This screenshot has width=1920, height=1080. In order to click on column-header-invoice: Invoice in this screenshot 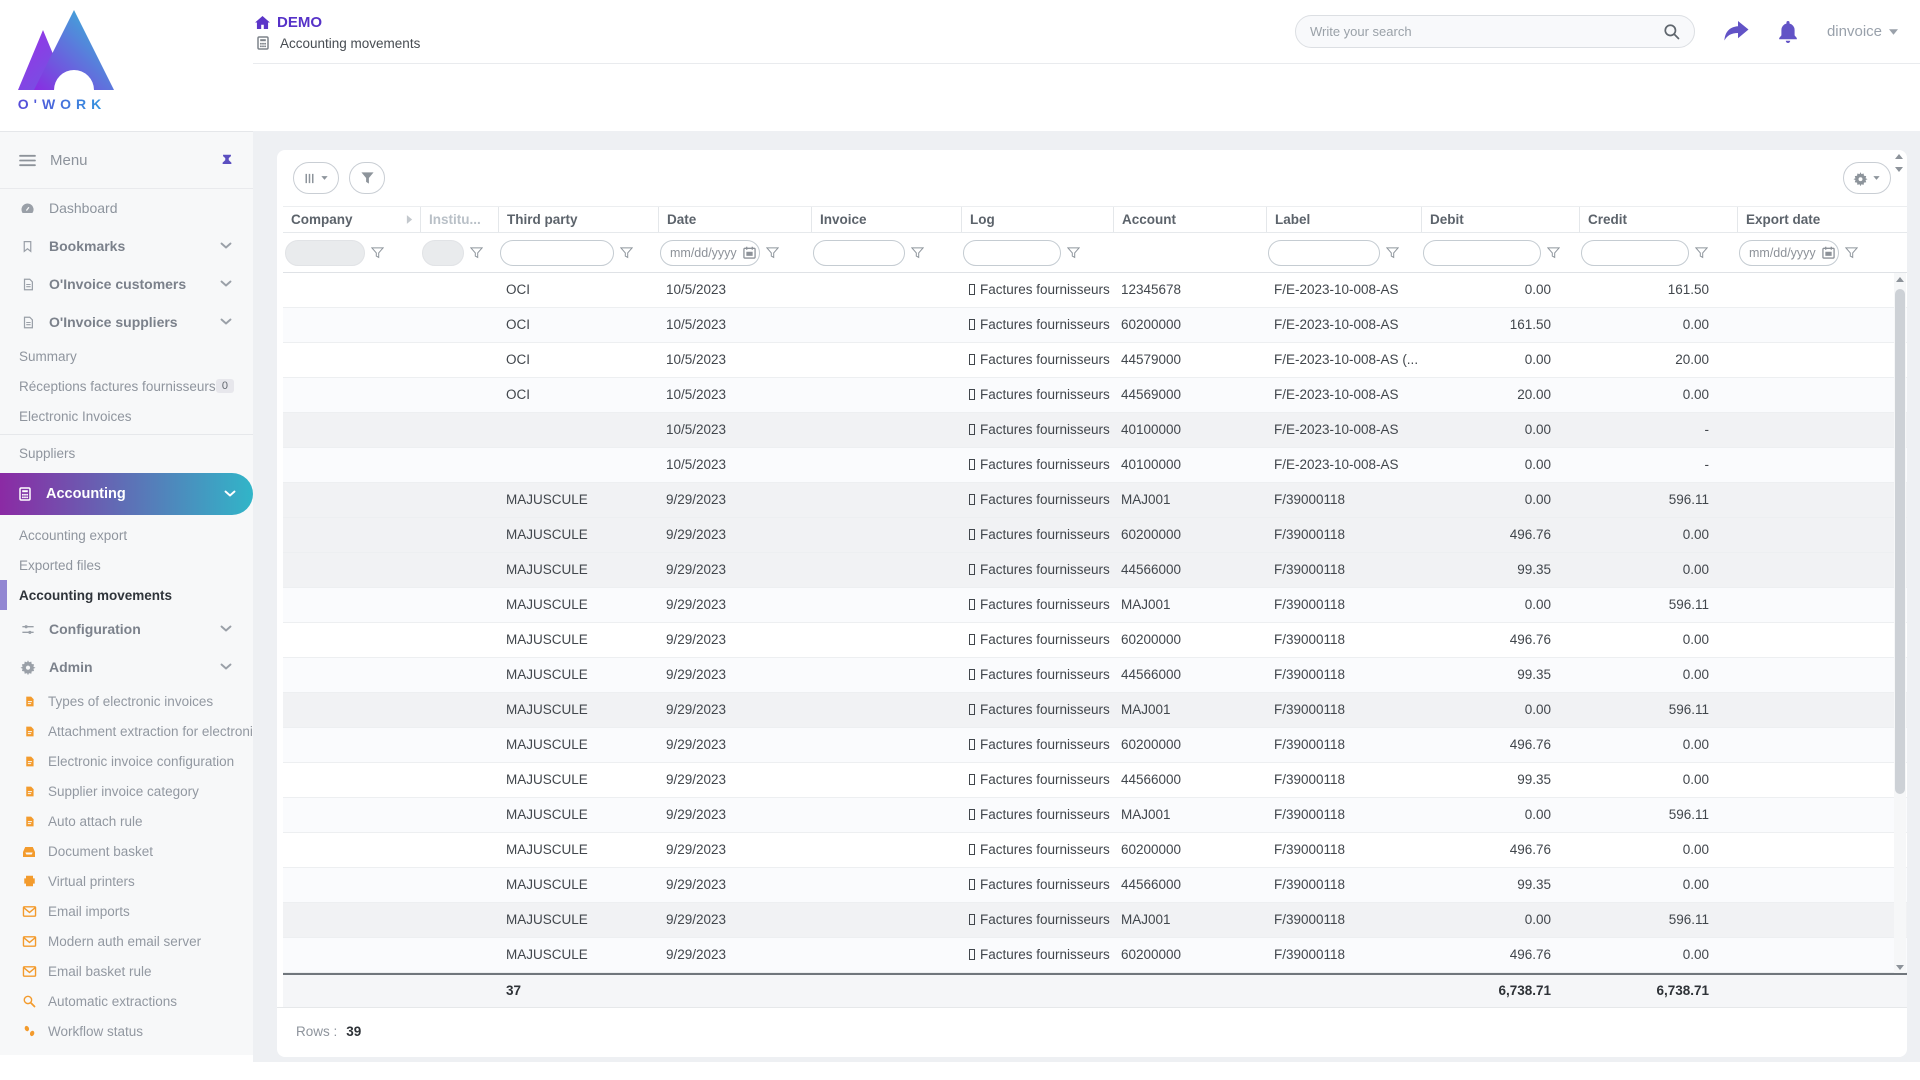, I will do `click(886, 219)`.